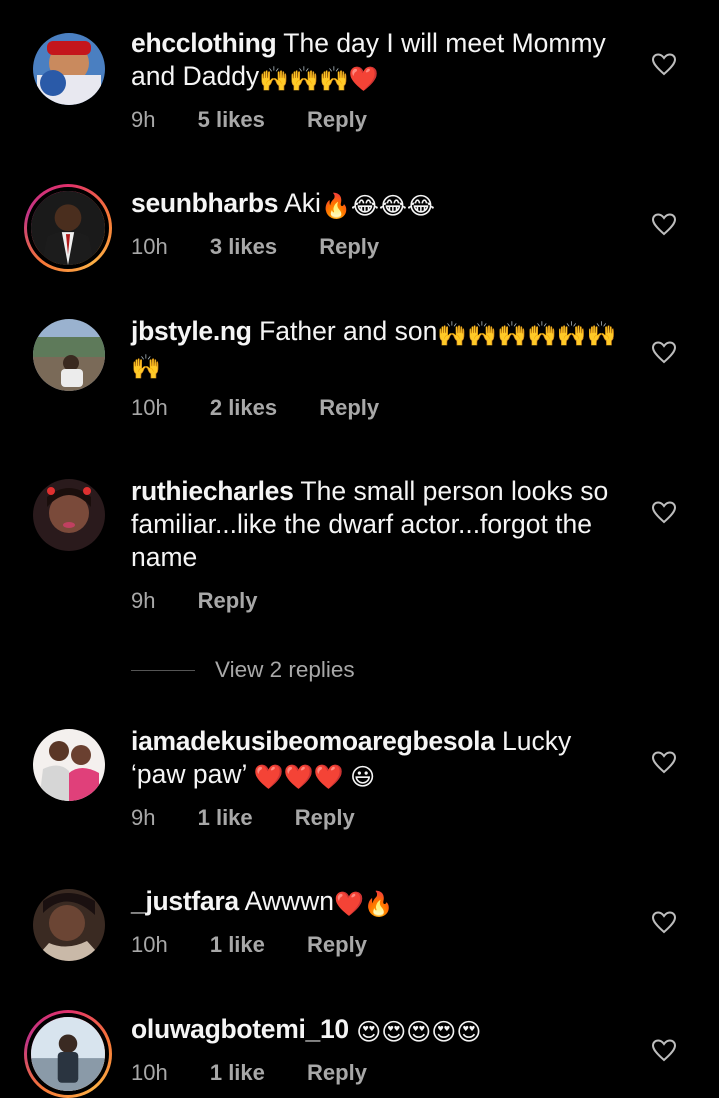  Describe the element at coordinates (243, 408) in the screenshot. I see `likes-count: 2 likes` at that location.